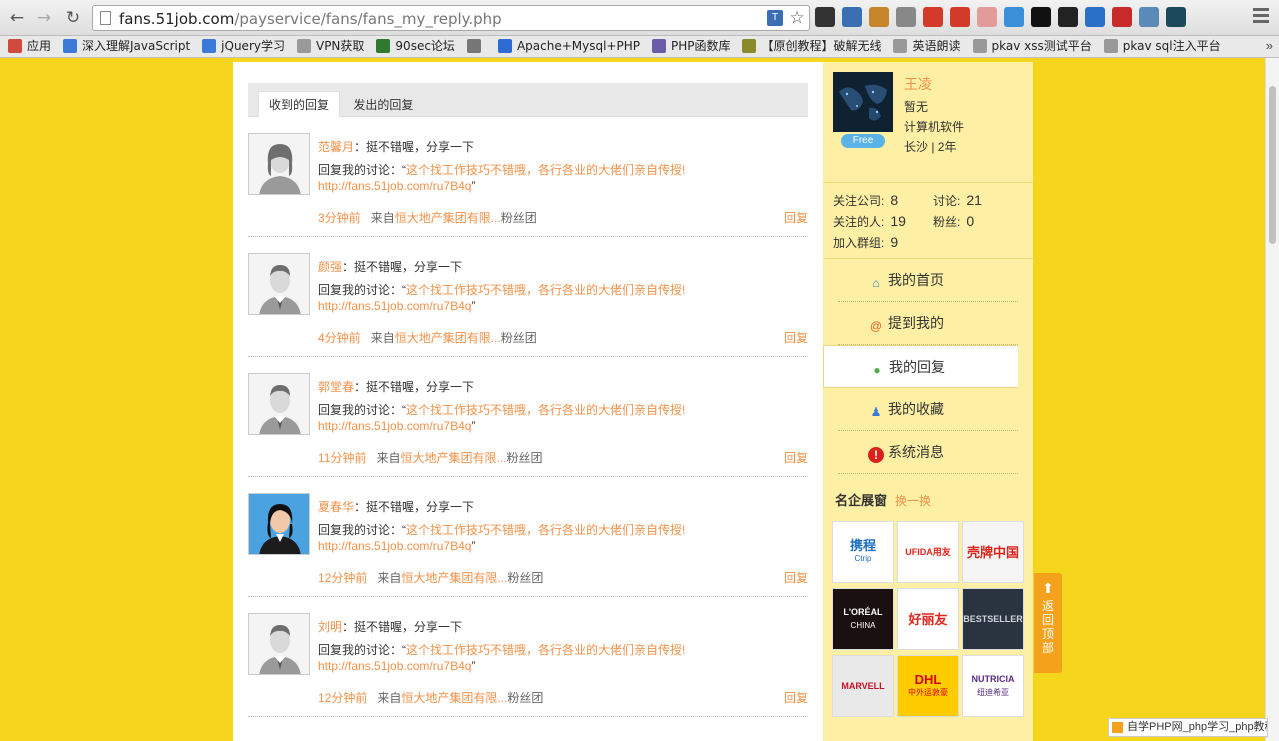  I want to click on reply-header: 夏春华：挺不错喔，分享一下, so click(396, 506).